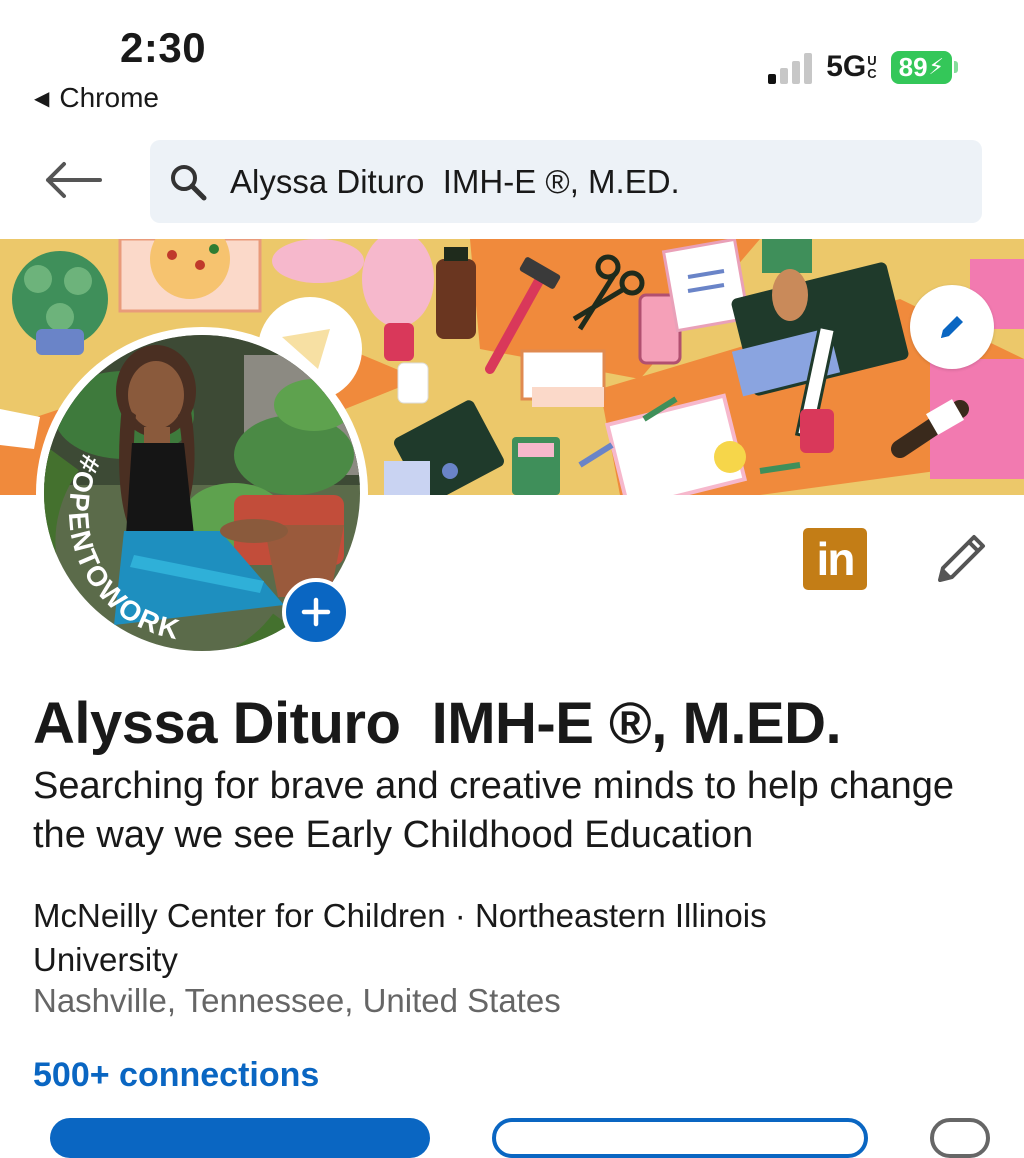  Describe the element at coordinates (790, 67) in the screenshot. I see `signal-icon` at that location.